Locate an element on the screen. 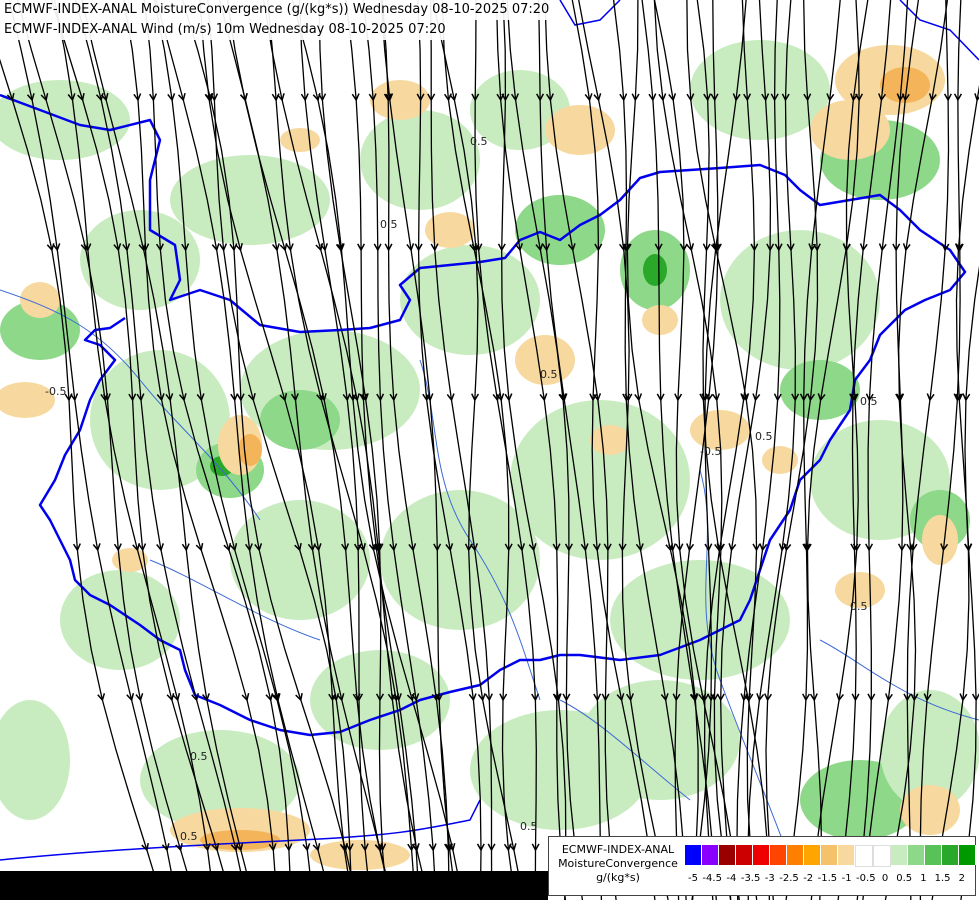 Image resolution: width=979 pixels, height=900 pixels. legend-tick: 2 is located at coordinates (961, 878).